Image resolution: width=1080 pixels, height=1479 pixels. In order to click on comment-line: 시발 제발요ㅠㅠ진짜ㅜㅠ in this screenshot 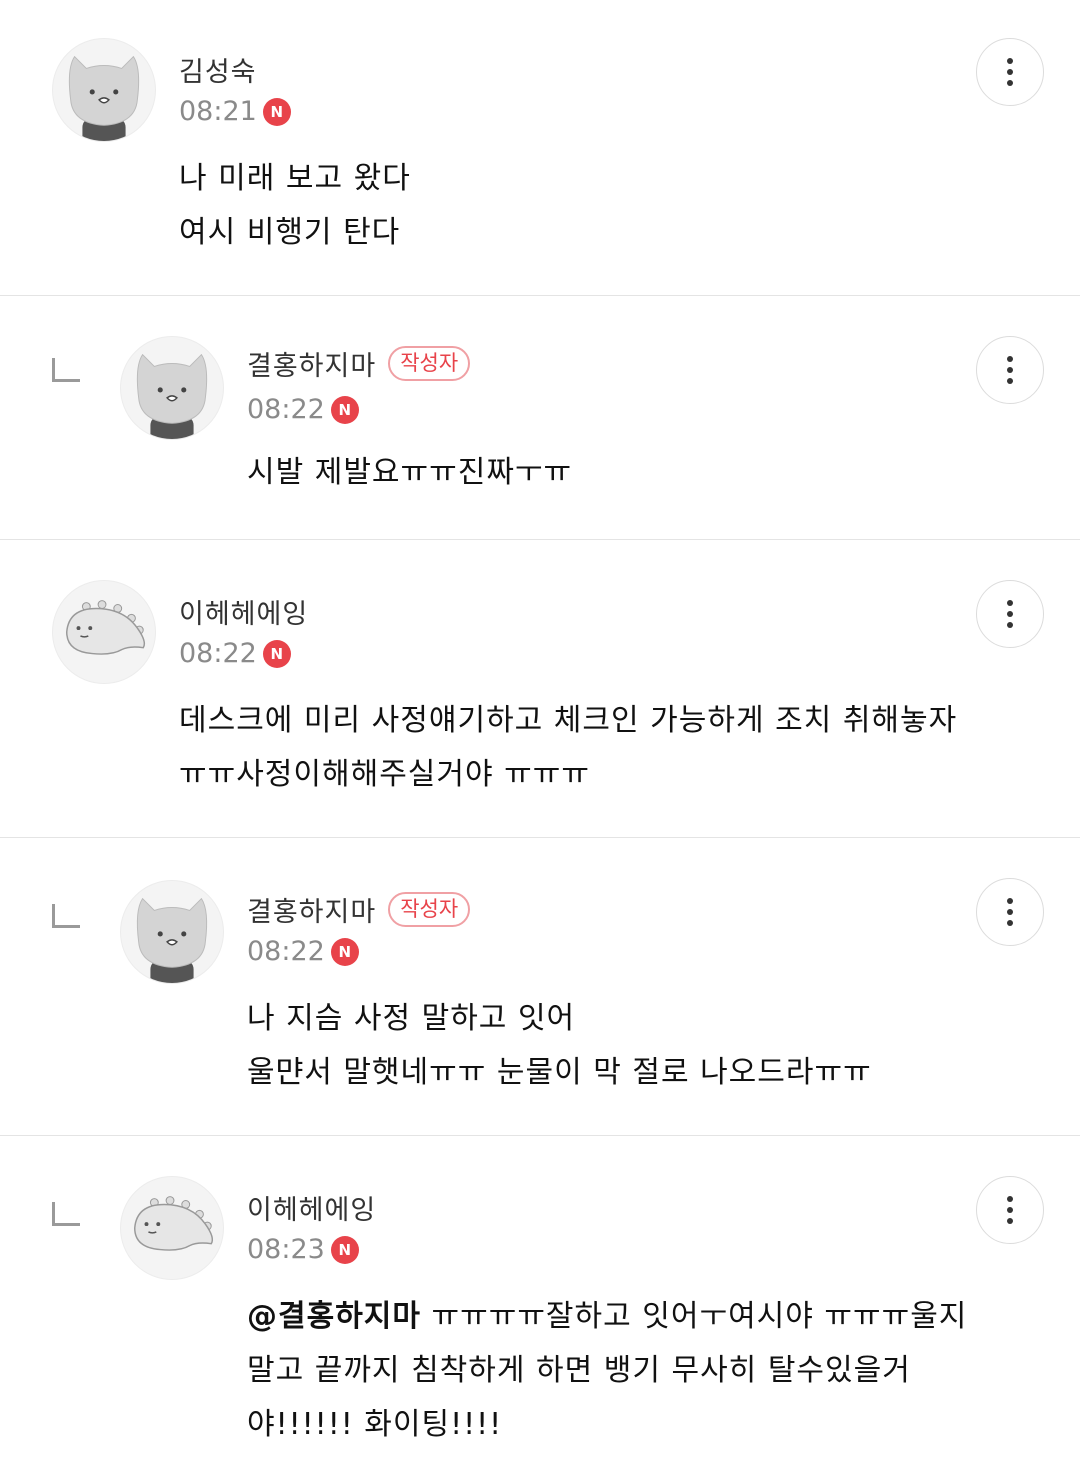, I will do `click(410, 472)`.